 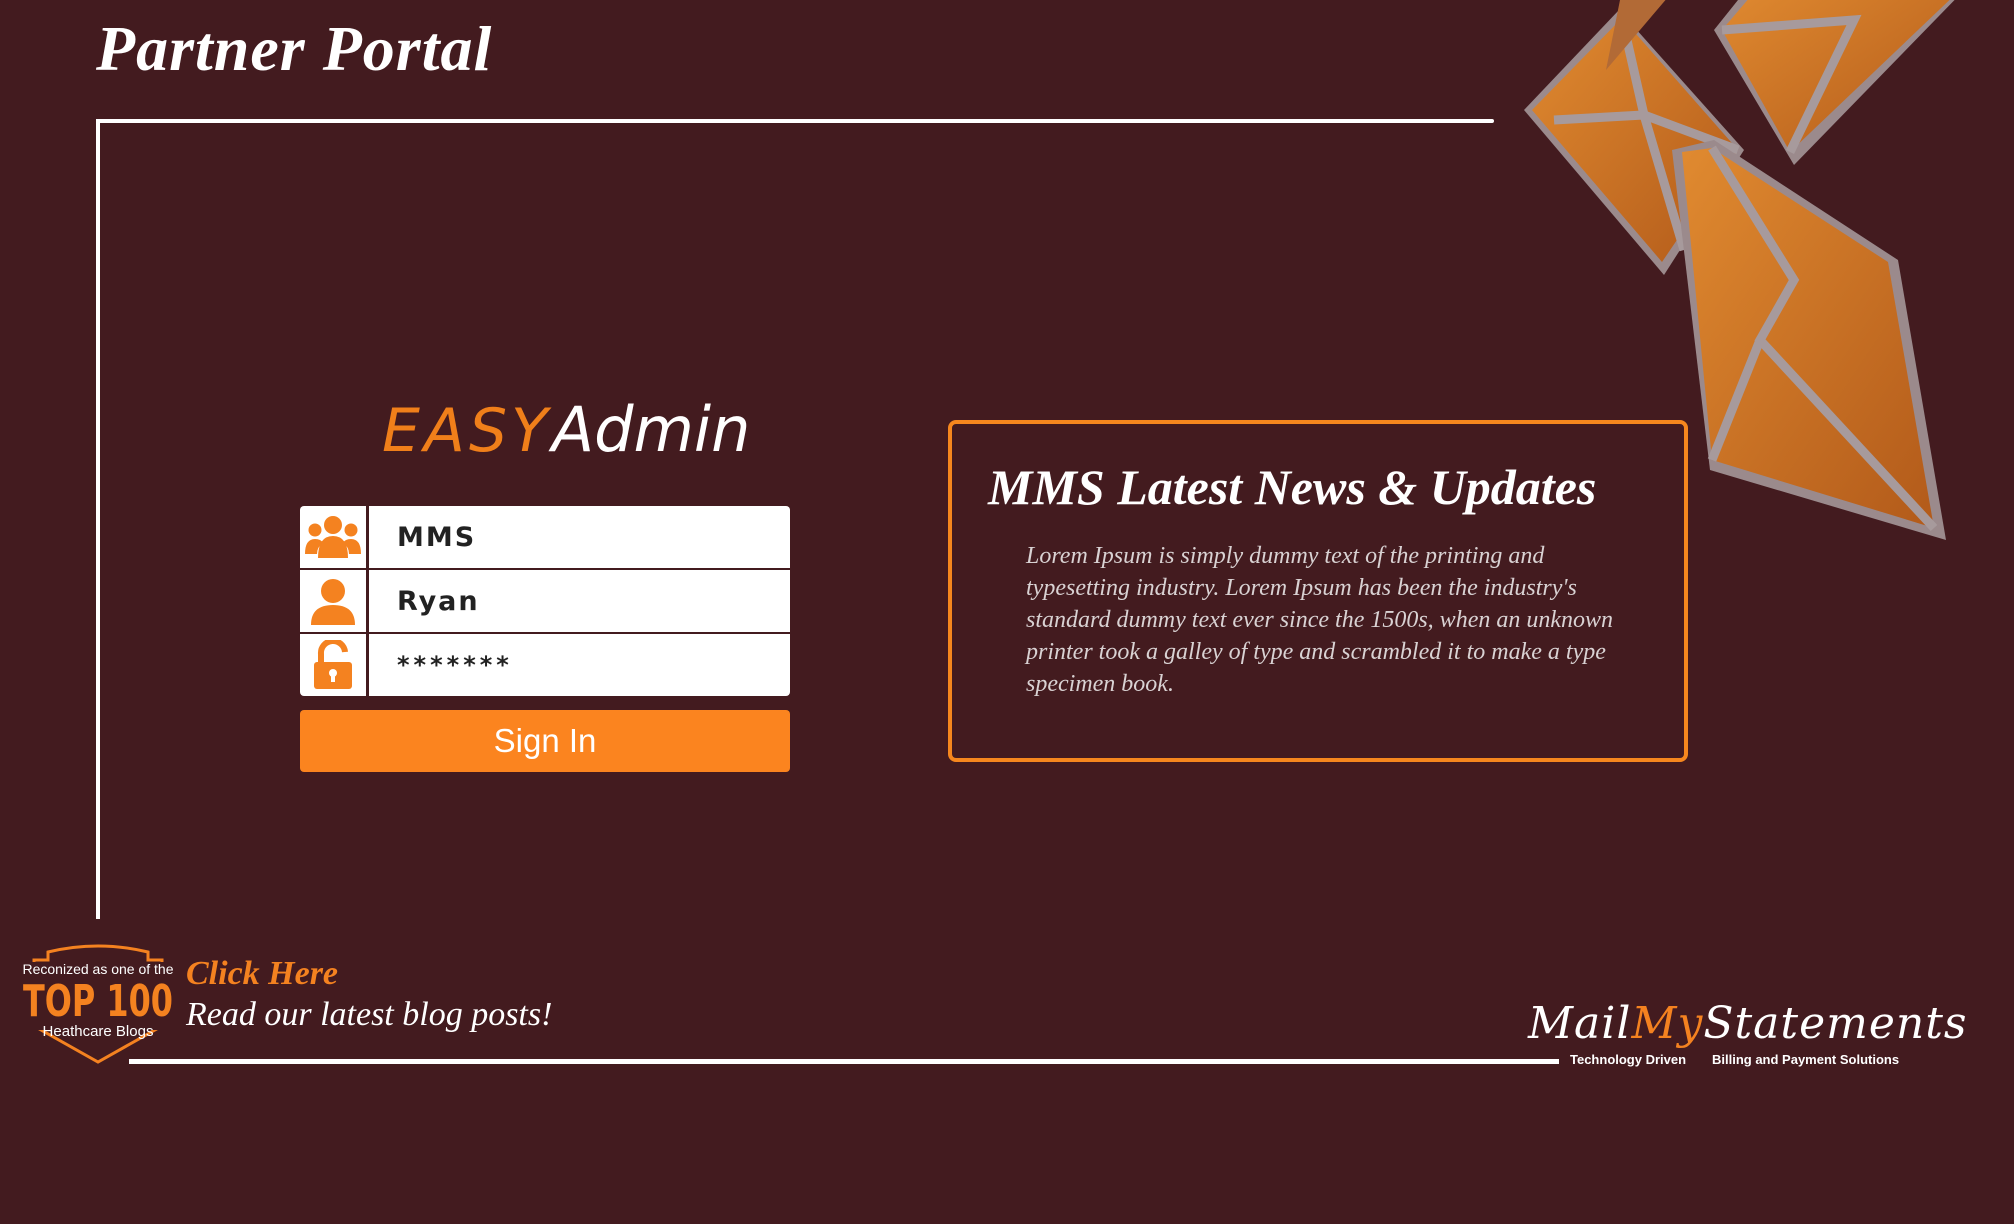 What do you see at coordinates (98, 969) in the screenshot?
I see `badge-line1: Reconized as one of the` at bounding box center [98, 969].